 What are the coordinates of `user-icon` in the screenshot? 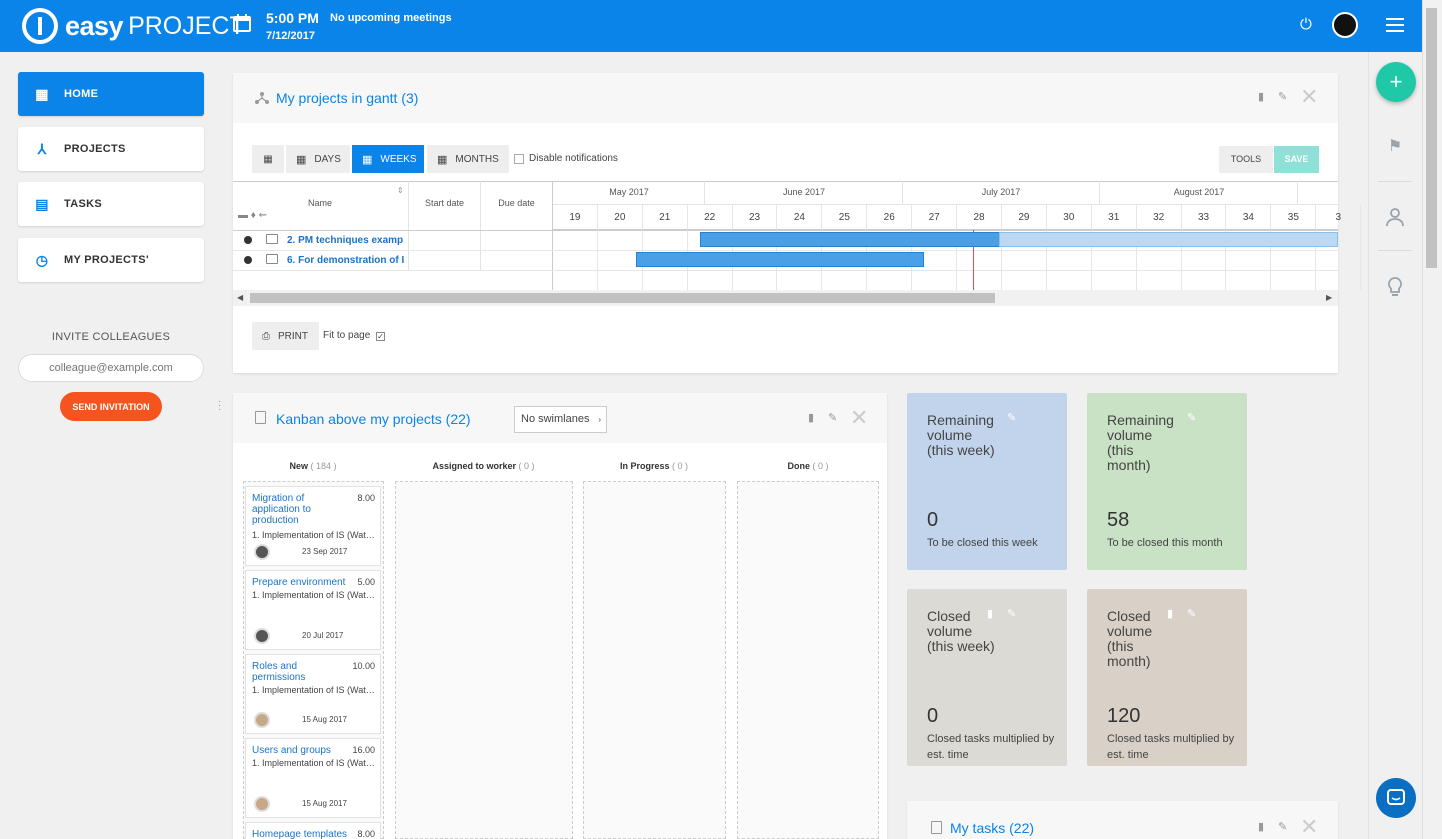 It's located at (1395, 217).